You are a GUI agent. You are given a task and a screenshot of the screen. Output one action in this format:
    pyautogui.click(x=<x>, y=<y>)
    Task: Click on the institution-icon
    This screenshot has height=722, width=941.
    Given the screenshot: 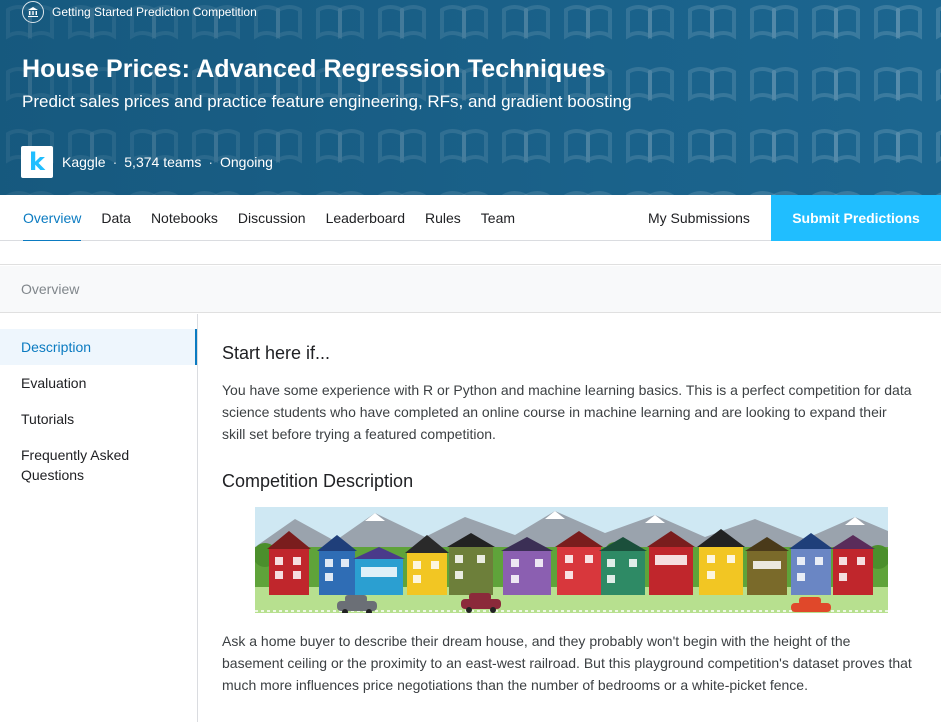 What is the action you would take?
    pyautogui.click(x=33, y=12)
    